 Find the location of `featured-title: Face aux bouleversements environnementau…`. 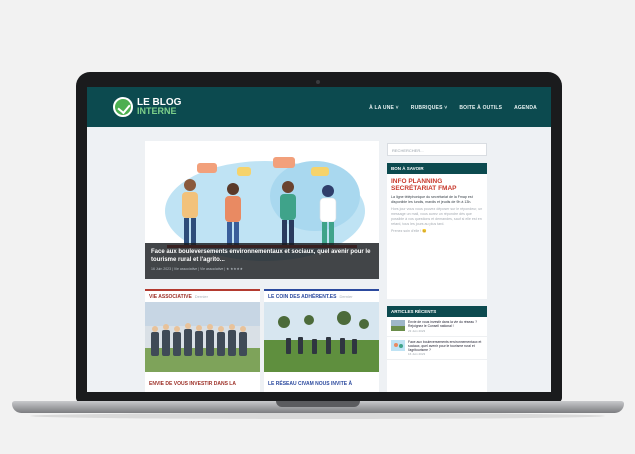

featured-title: Face aux bouleversements environnementau… is located at coordinates (262, 256).